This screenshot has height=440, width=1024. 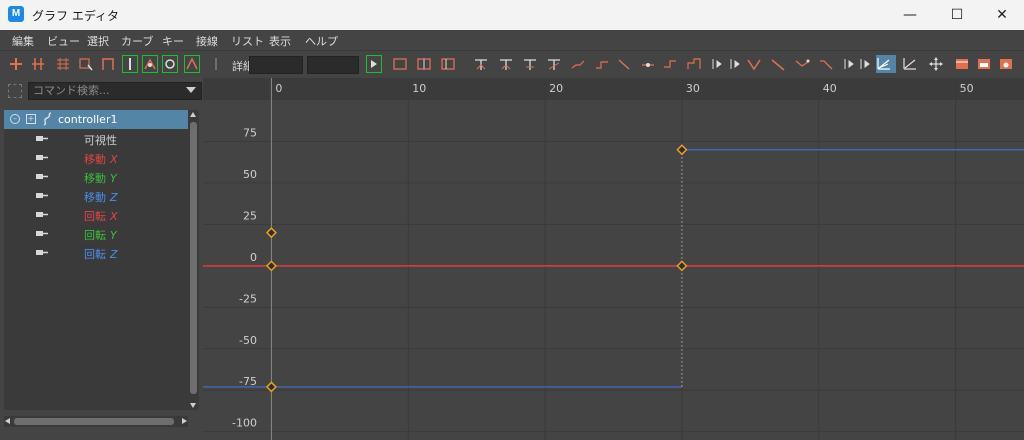 I want to click on channel-label: 可視性, so click(x=100, y=140).